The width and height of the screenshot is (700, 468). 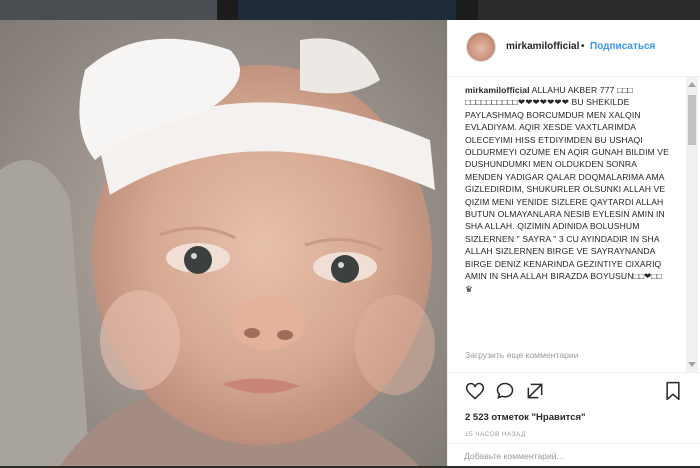 What do you see at coordinates (505, 393) in the screenshot?
I see `comment-icon` at bounding box center [505, 393].